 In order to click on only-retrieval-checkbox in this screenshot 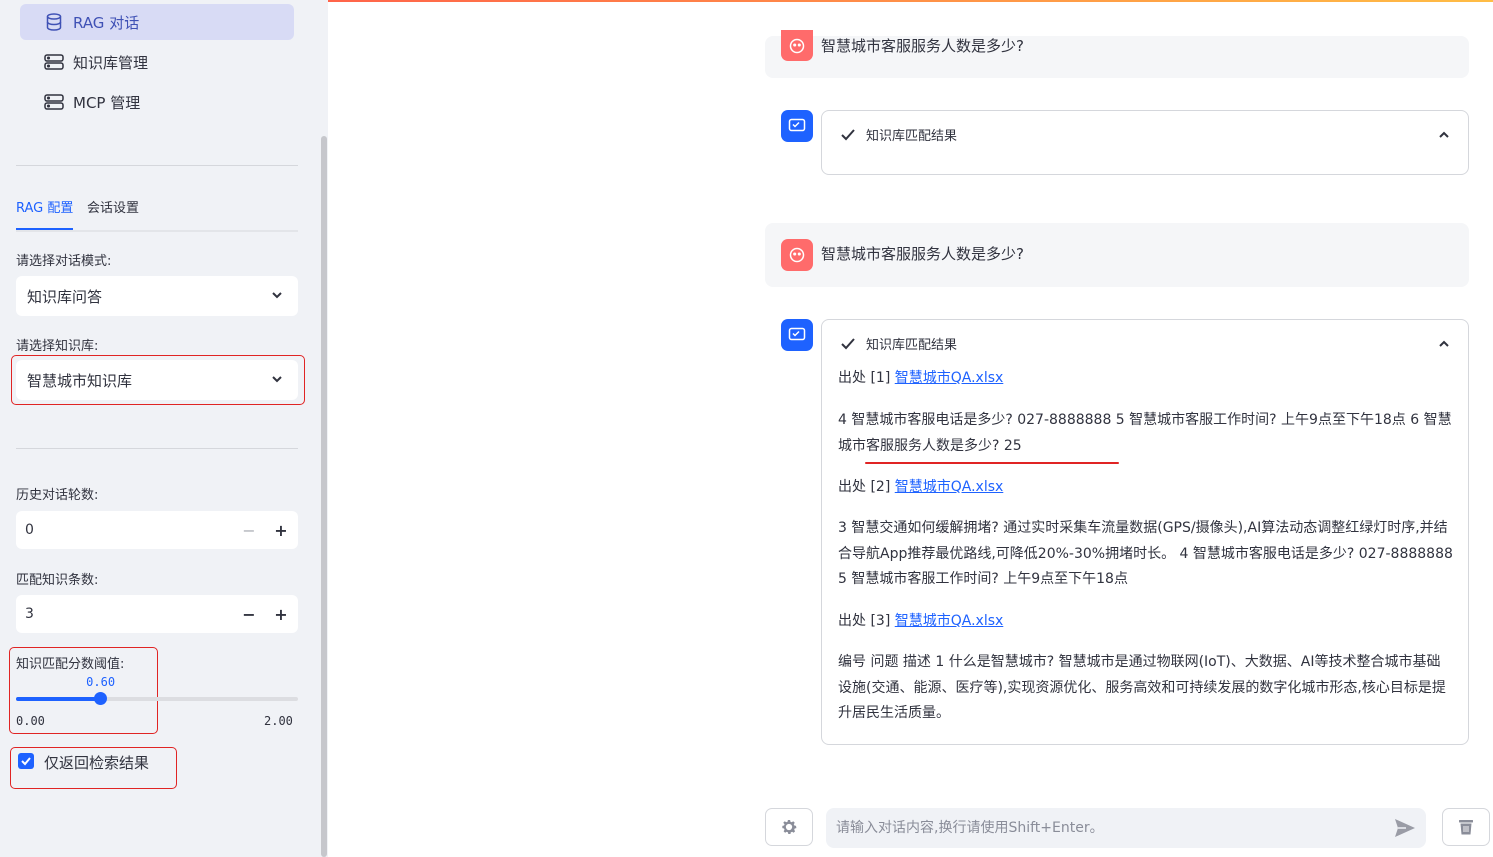, I will do `click(26, 761)`.